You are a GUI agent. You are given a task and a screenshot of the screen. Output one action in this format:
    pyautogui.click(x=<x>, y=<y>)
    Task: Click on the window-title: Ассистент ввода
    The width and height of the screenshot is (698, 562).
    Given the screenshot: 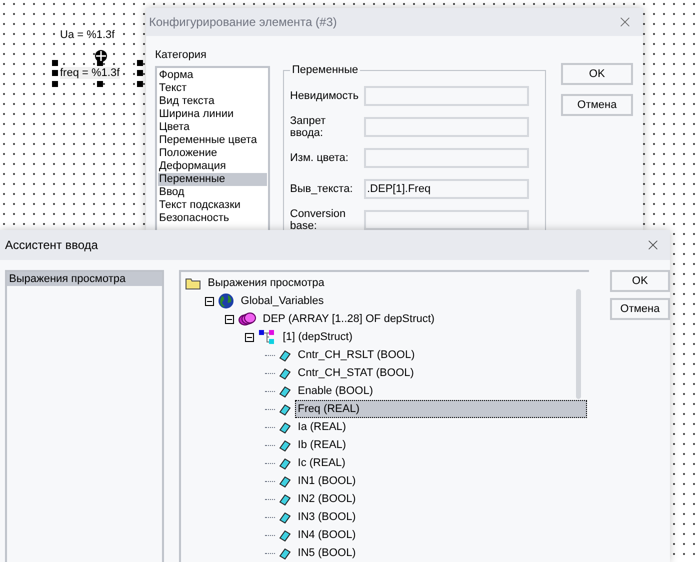 What is the action you would take?
    pyautogui.click(x=51, y=245)
    